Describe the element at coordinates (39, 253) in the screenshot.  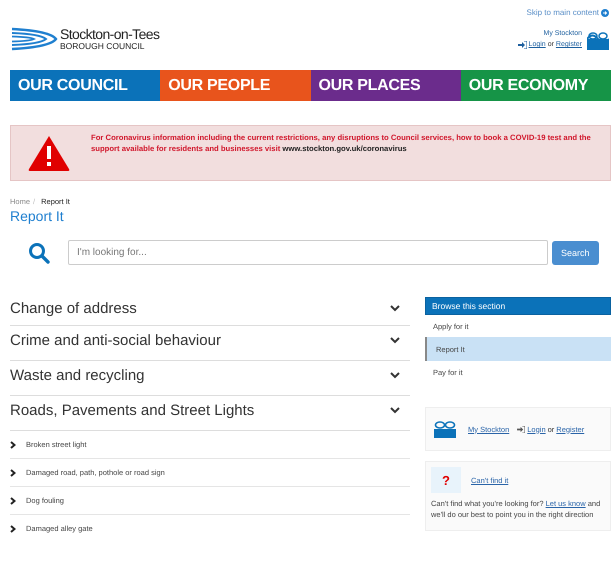
I see `search-icon` at that location.